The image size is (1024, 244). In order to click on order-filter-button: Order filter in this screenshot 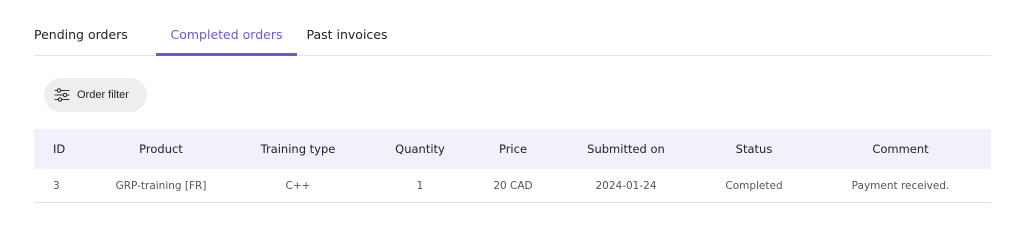, I will do `click(95, 95)`.